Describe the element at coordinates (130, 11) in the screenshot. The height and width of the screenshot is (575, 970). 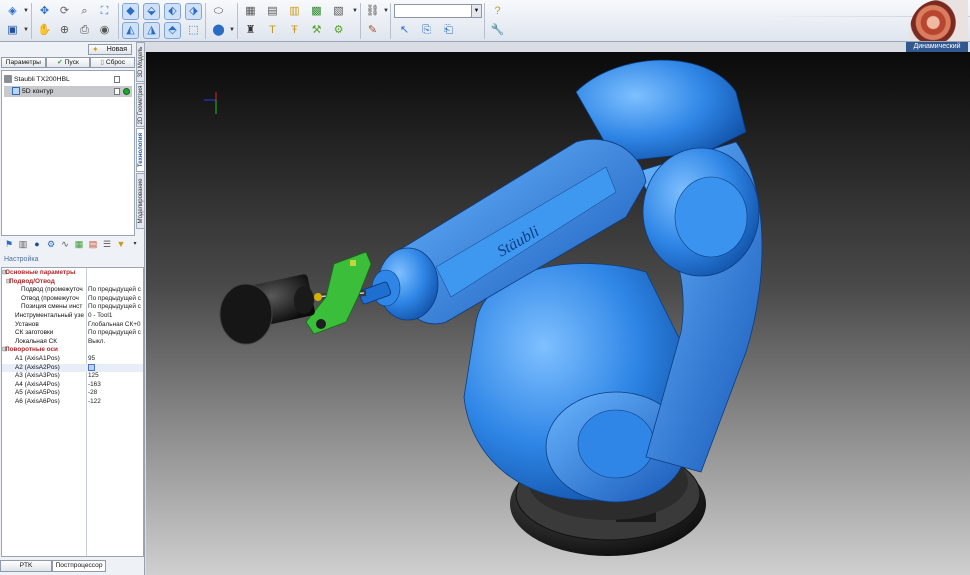
I see `view-front-icon: ◆` at that location.